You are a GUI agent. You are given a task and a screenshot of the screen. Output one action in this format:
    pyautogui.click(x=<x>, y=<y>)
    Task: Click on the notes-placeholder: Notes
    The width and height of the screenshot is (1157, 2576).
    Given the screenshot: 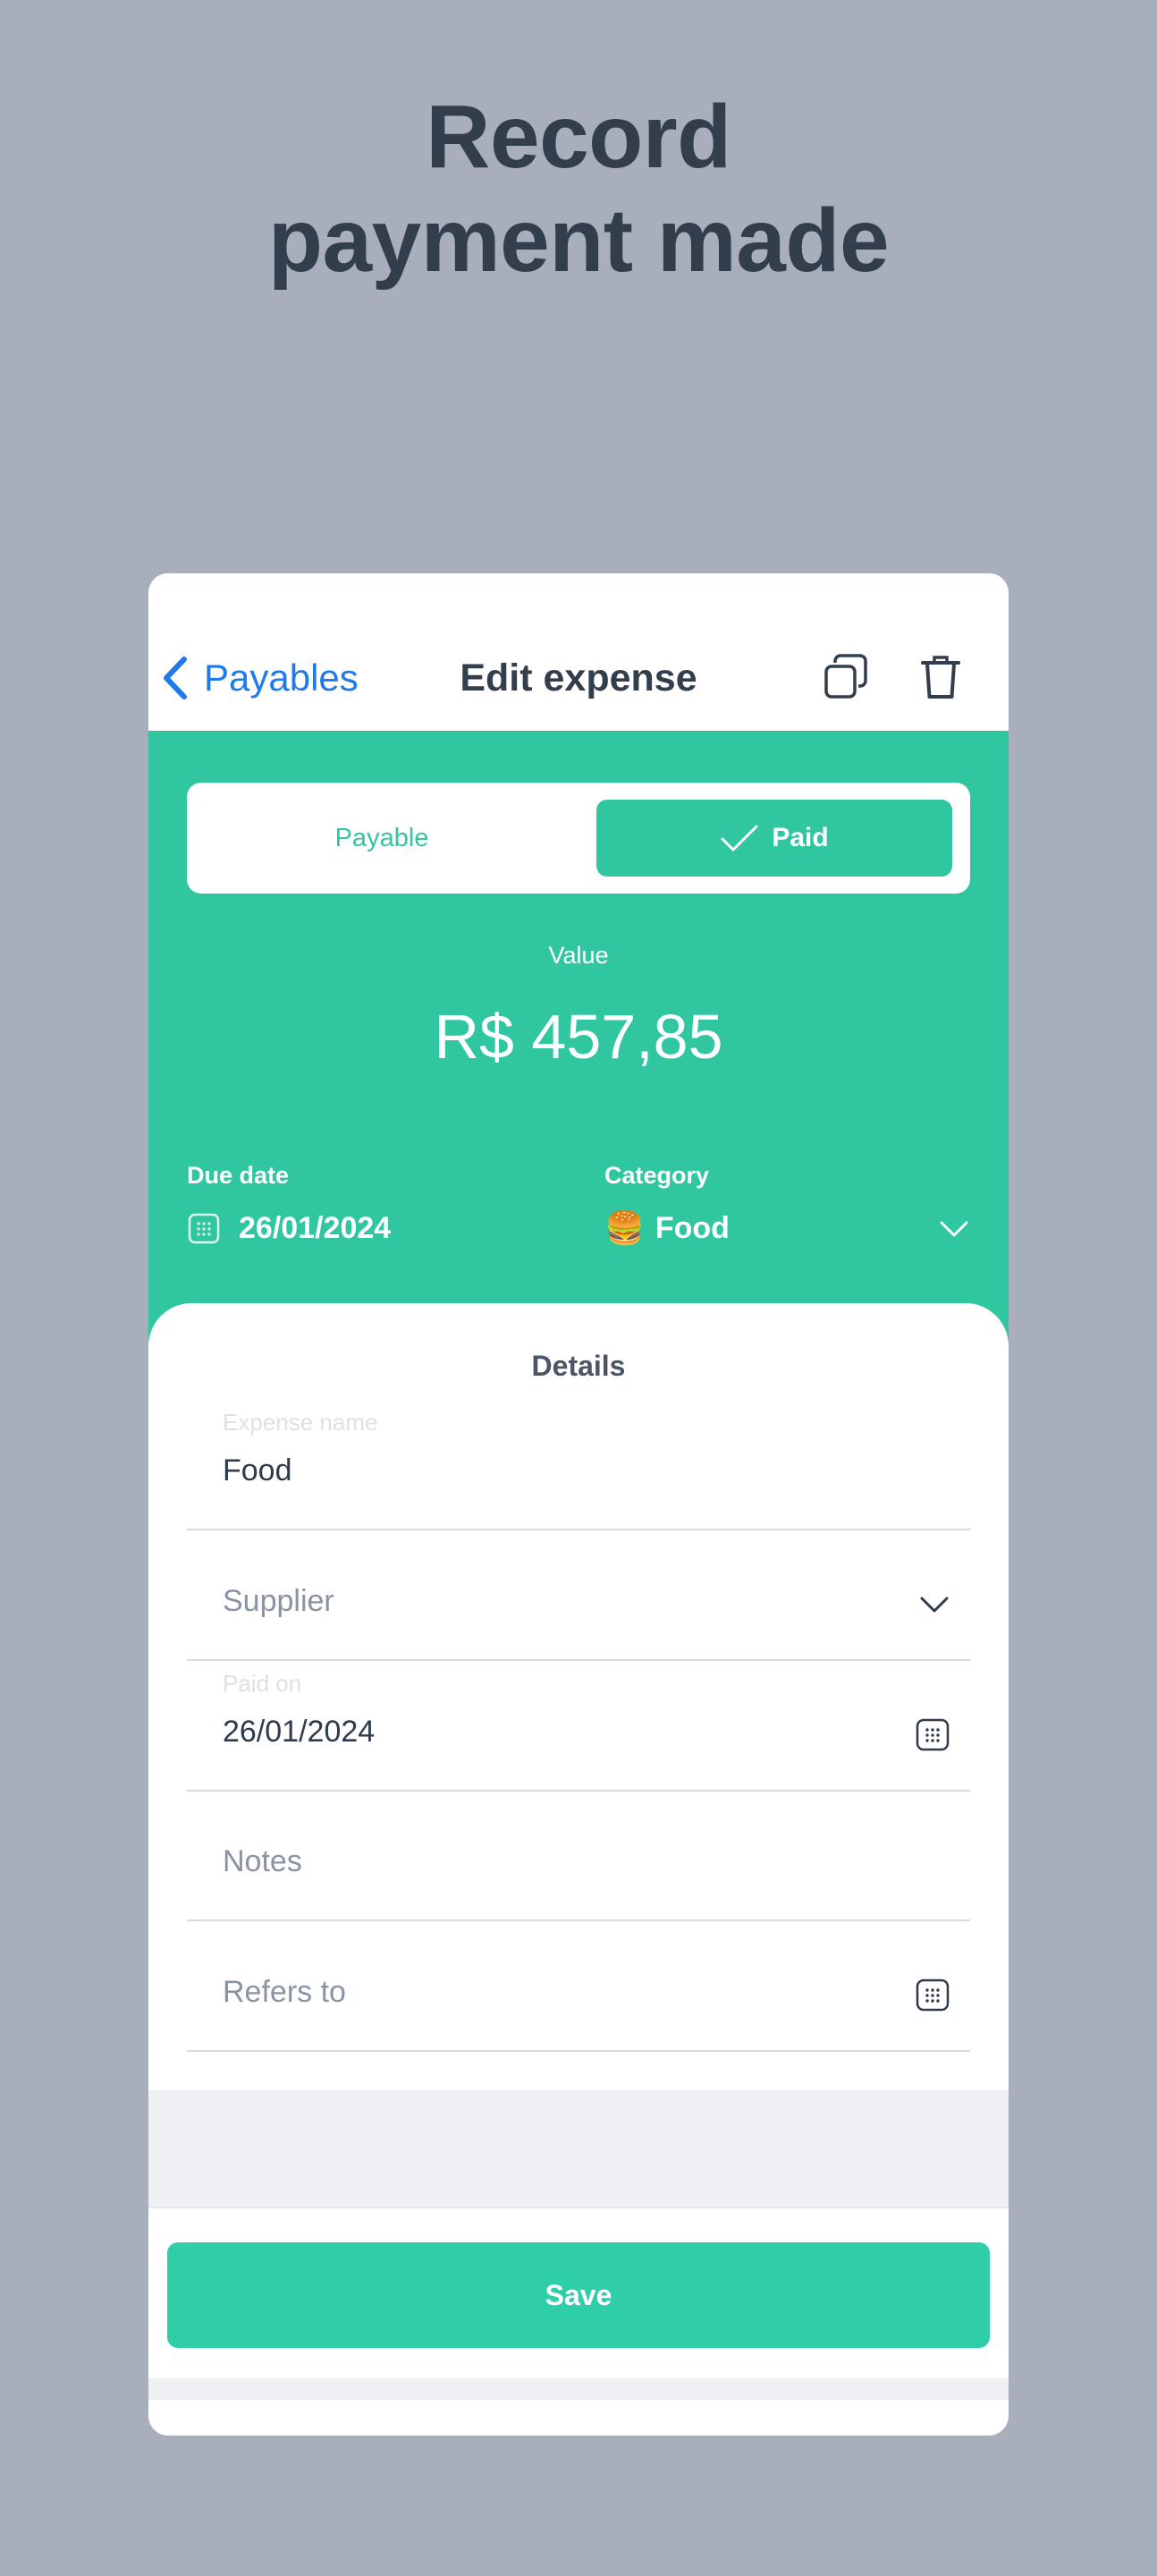 What is the action you would take?
    pyautogui.click(x=262, y=1861)
    